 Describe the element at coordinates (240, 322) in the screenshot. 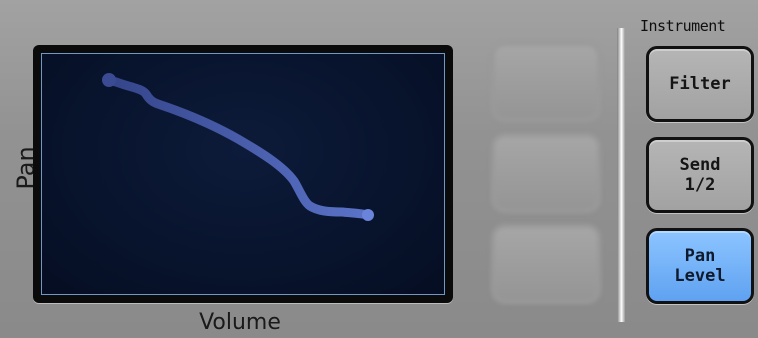

I see `x-axis-label: Volume` at that location.